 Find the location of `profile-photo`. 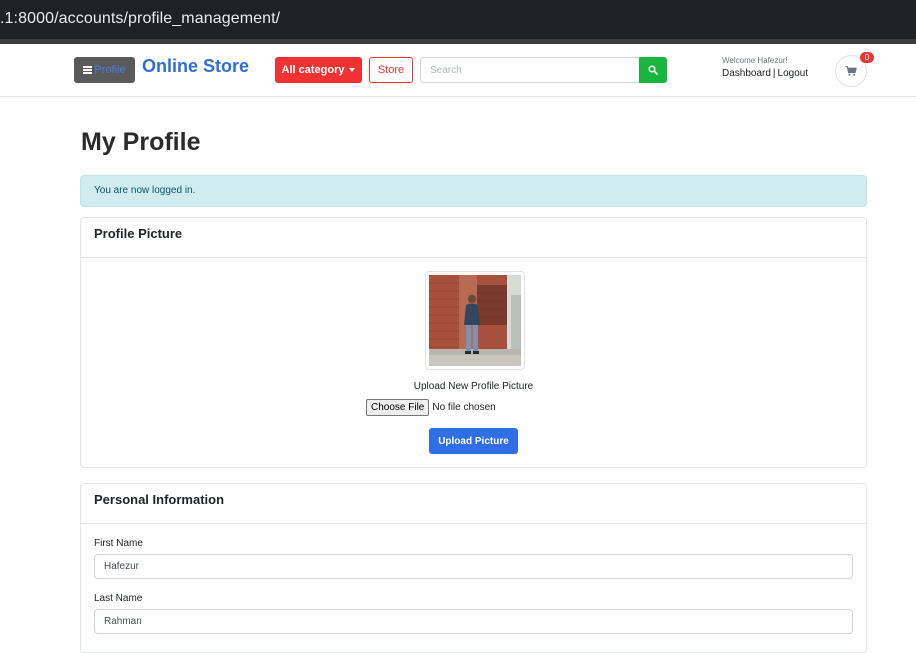

profile-photo is located at coordinates (475, 320).